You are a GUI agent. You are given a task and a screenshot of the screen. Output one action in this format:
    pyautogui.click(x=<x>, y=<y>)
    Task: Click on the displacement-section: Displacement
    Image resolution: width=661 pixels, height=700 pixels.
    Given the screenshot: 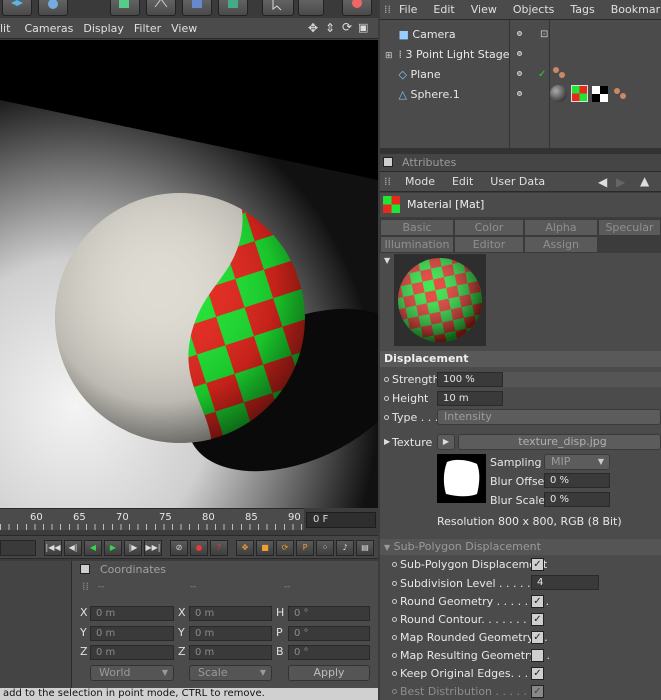 What is the action you would take?
    pyautogui.click(x=520, y=359)
    